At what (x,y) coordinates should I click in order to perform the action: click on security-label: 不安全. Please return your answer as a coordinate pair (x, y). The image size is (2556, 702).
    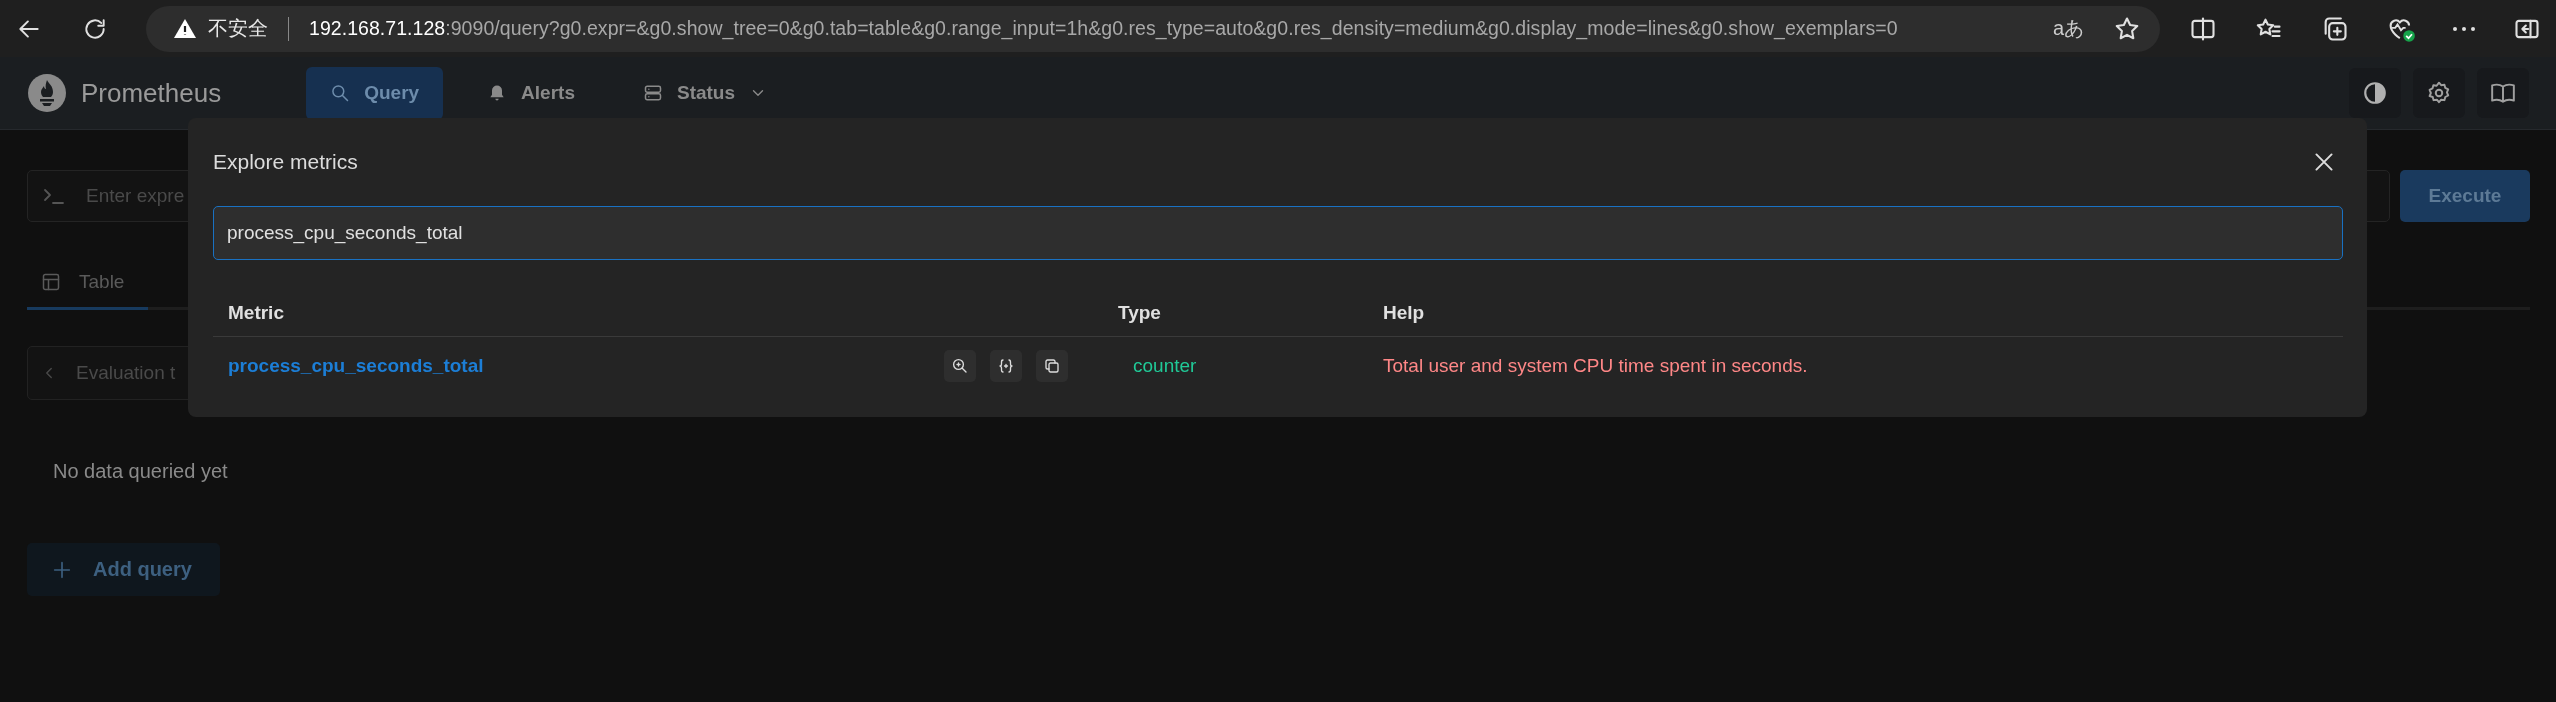
    Looking at the image, I should click on (238, 28).